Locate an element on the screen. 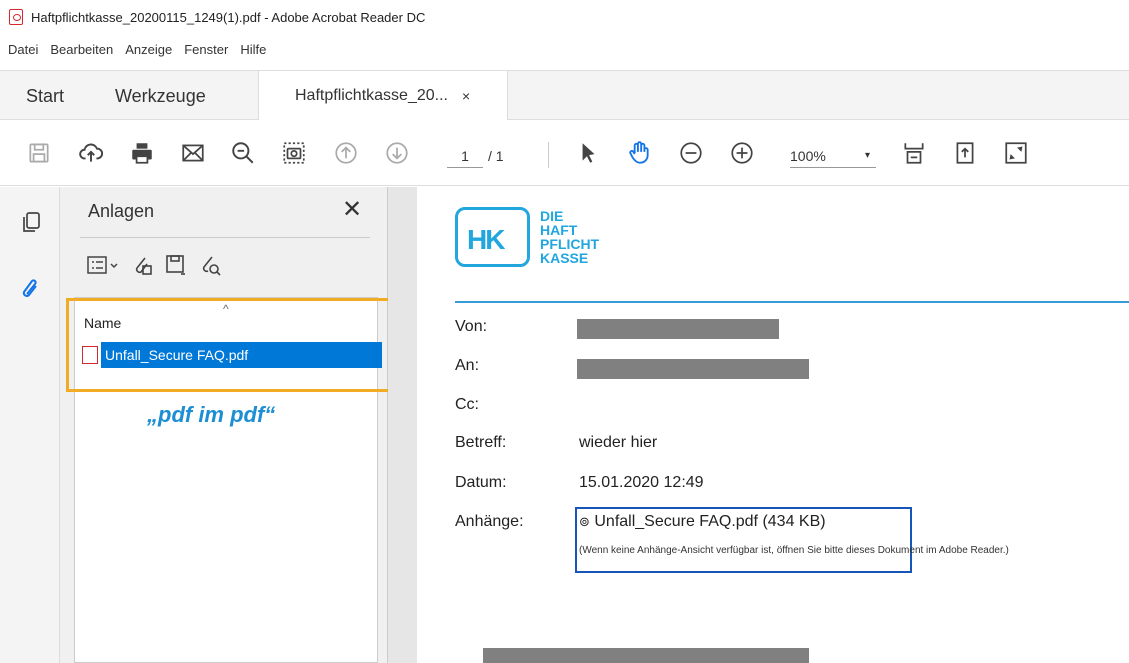 This screenshot has height=663, width=1129. menu-fenster: Fenster is located at coordinates (206, 49).